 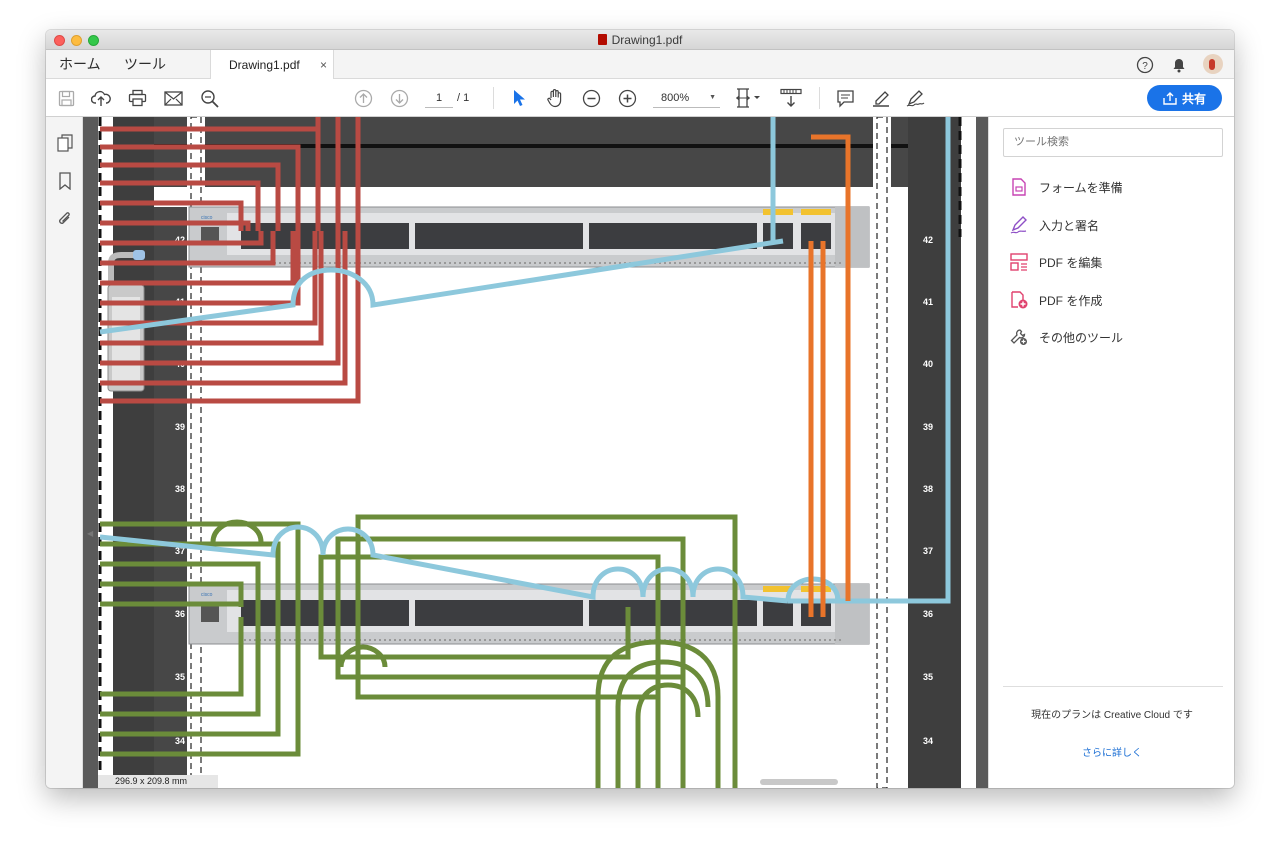 I want to click on toolbar: 1 / 1 800% ▼ 共有, so click(x=640, y=98).